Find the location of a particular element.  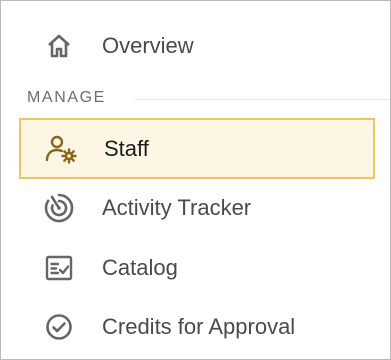

nav-item-label: Credits for Approval is located at coordinates (199, 326).